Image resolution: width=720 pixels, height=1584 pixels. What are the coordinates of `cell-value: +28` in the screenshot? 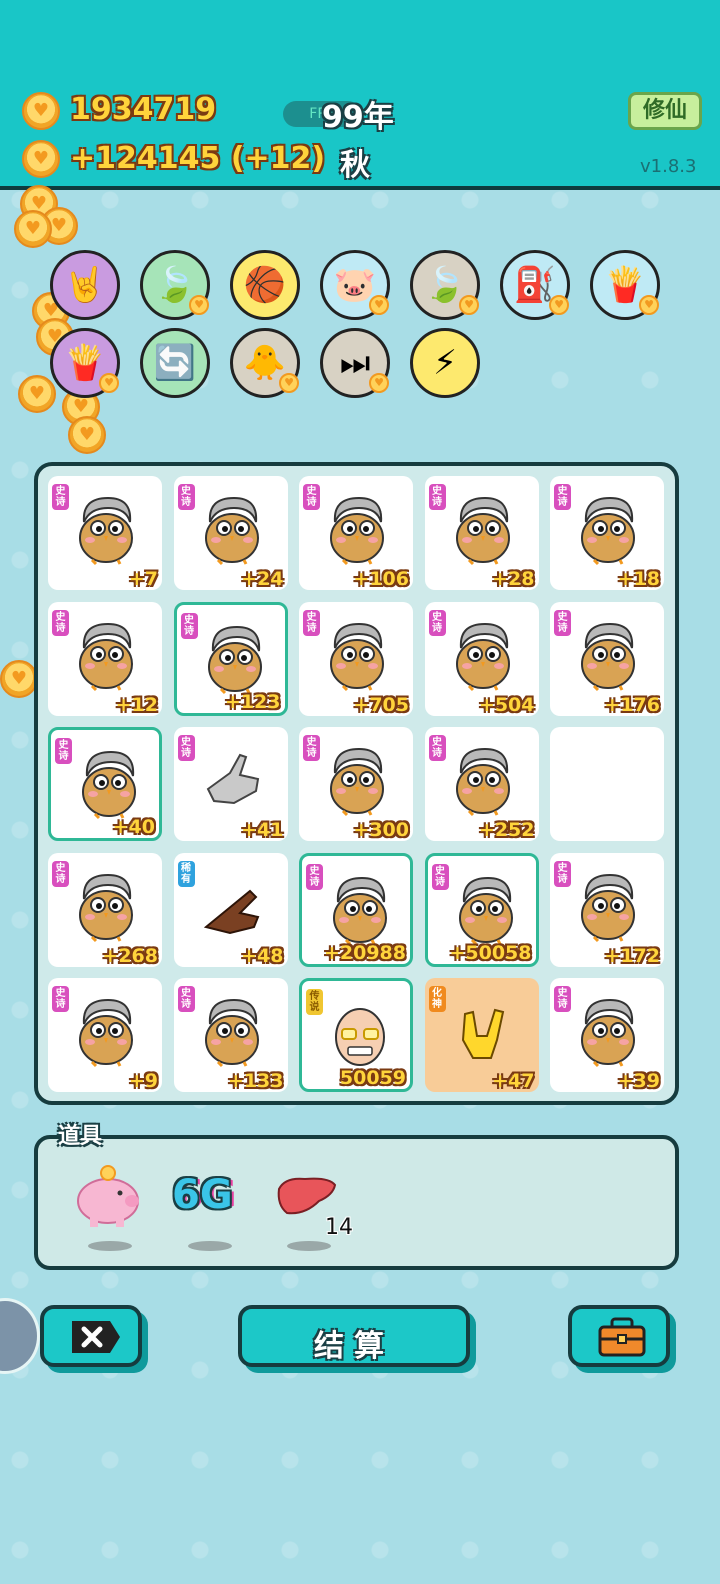 It's located at (513, 579).